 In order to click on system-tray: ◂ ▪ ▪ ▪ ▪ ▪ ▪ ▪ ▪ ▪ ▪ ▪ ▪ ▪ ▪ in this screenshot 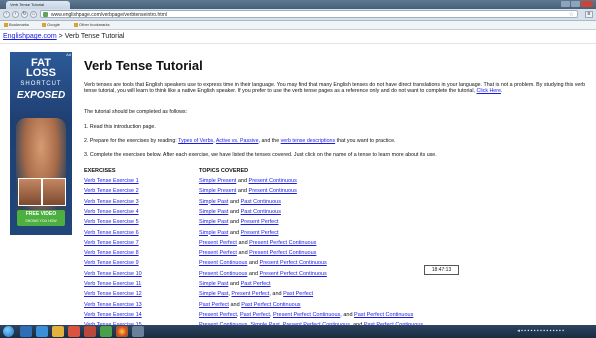, I will do `click(540, 331)`.